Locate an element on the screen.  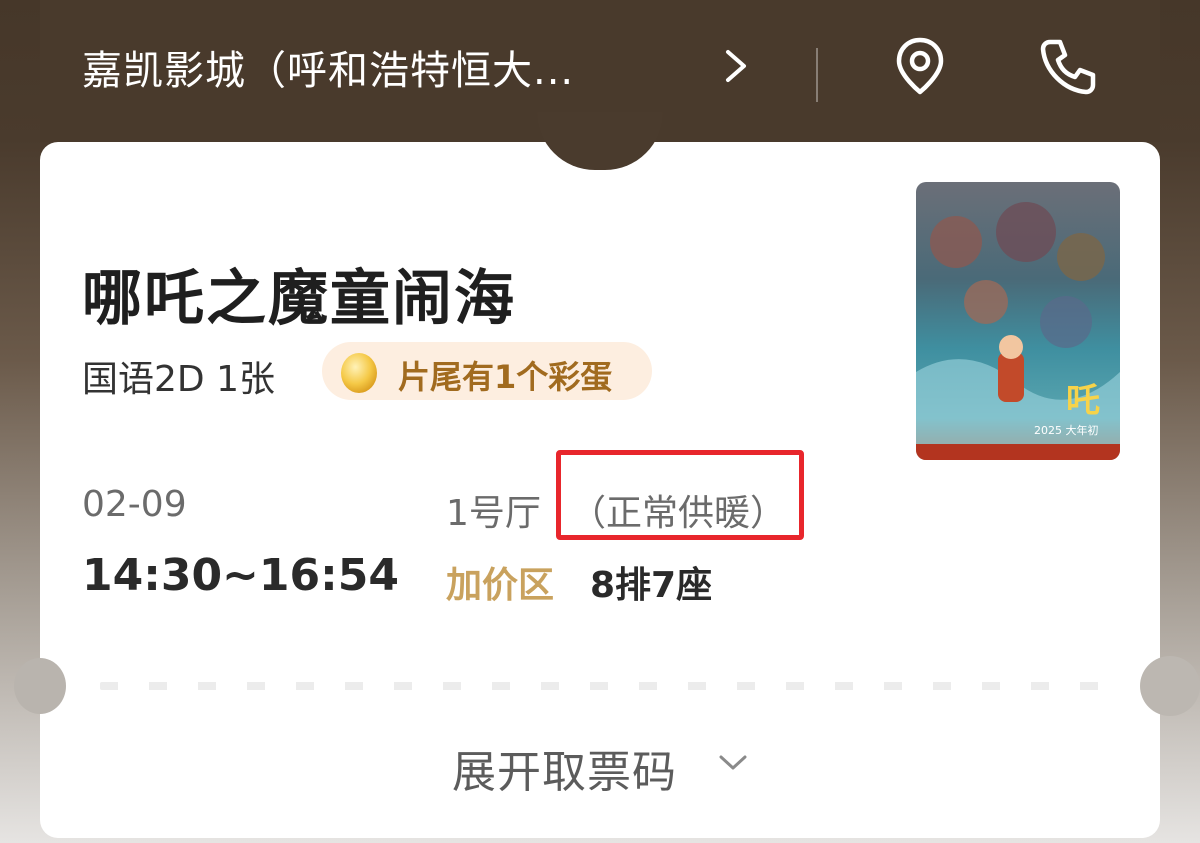
ticket-count: 1张 is located at coordinates (245, 379).